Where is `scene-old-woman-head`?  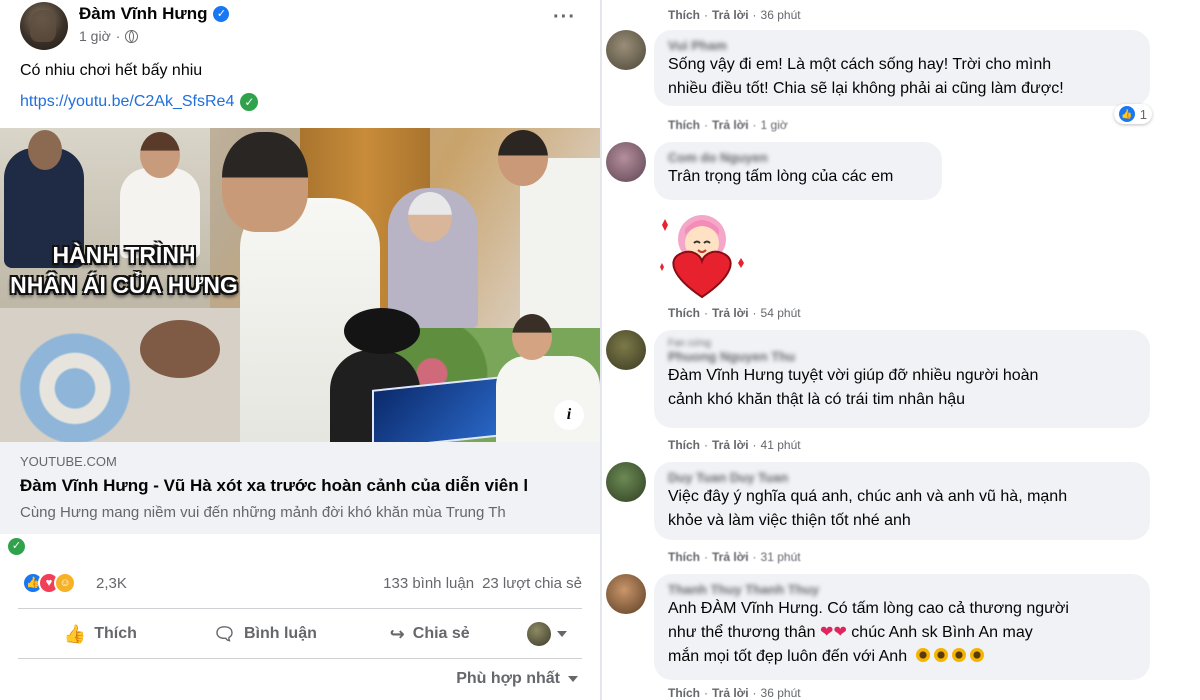
scene-old-woman-head is located at coordinates (430, 217).